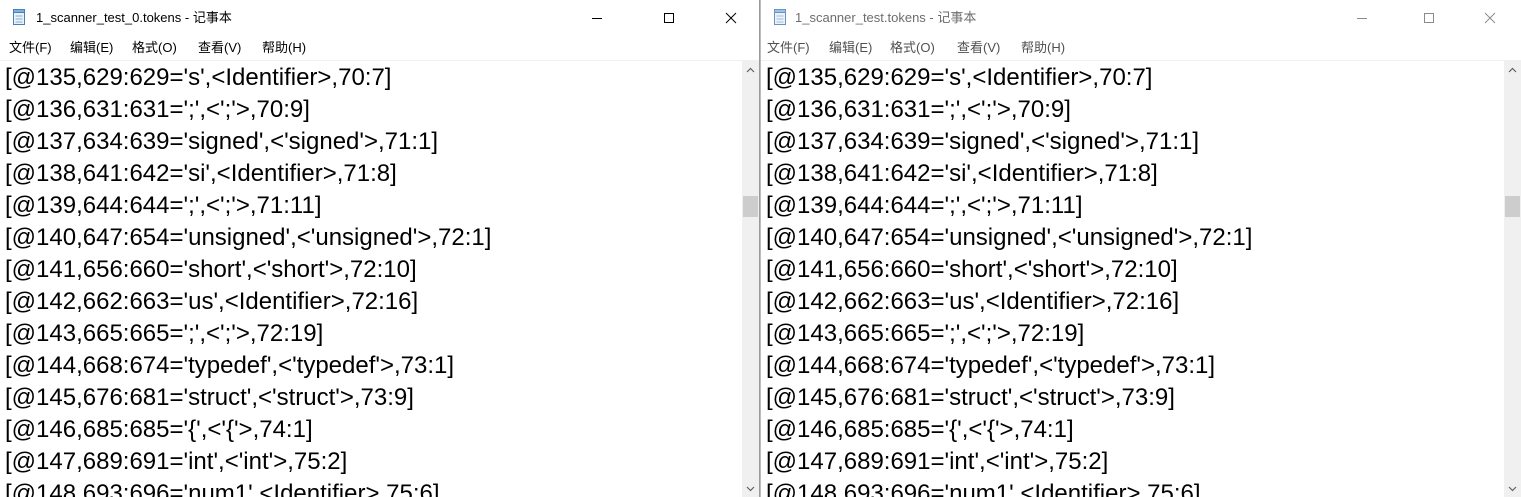 This screenshot has height=497, width=1521. Describe the element at coordinates (1141, 18) in the screenshot. I see `title-bar: 1_scanner_test.tokens - 记事本` at that location.